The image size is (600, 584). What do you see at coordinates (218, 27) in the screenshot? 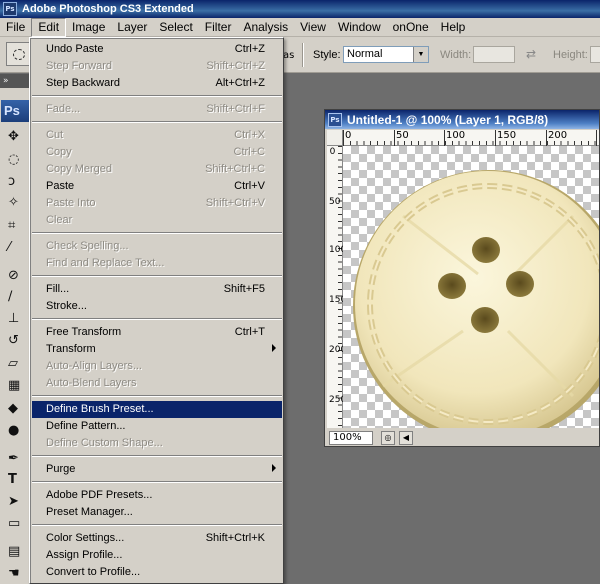
I see `menu-filter: Filter` at bounding box center [218, 27].